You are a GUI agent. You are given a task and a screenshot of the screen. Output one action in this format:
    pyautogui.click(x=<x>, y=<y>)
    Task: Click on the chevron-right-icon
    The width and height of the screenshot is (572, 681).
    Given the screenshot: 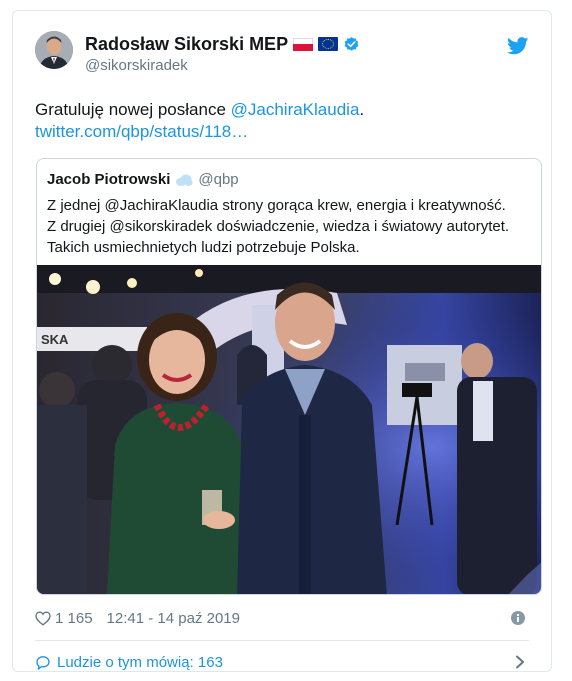 What is the action you would take?
    pyautogui.click(x=520, y=662)
    